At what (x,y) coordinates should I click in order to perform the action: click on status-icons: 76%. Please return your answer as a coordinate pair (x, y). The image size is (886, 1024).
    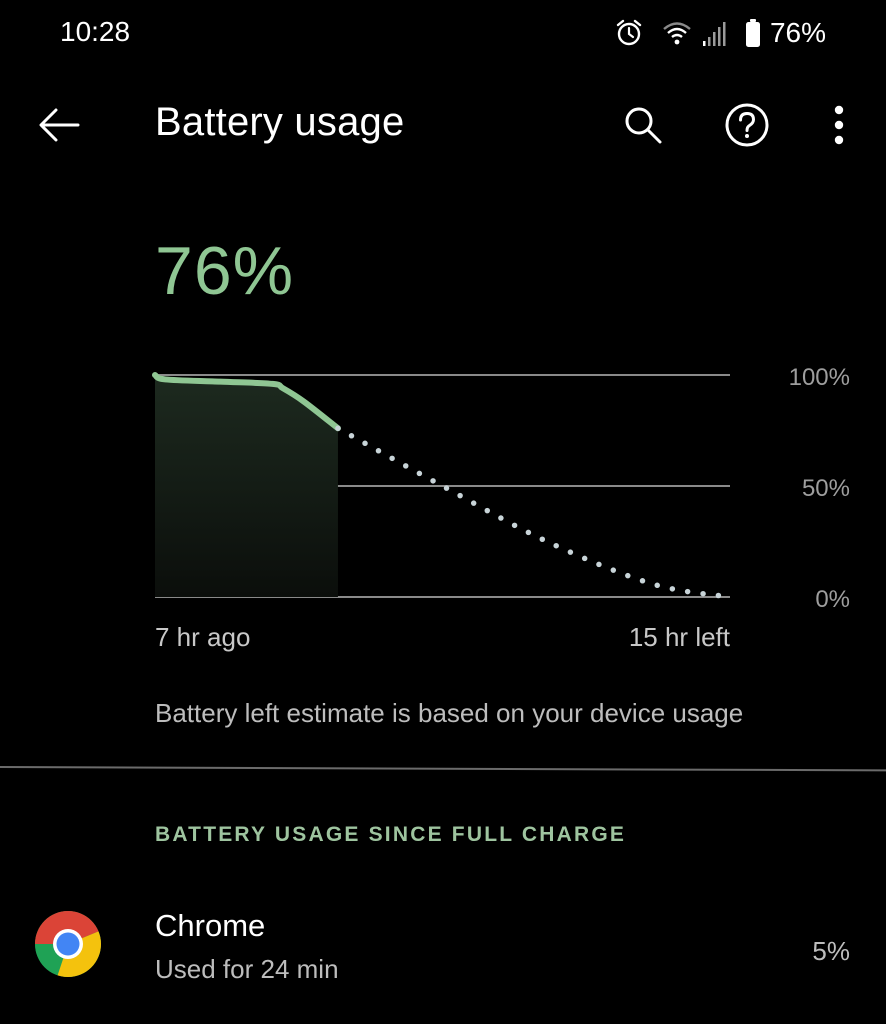
    Looking at the image, I should click on (720, 33).